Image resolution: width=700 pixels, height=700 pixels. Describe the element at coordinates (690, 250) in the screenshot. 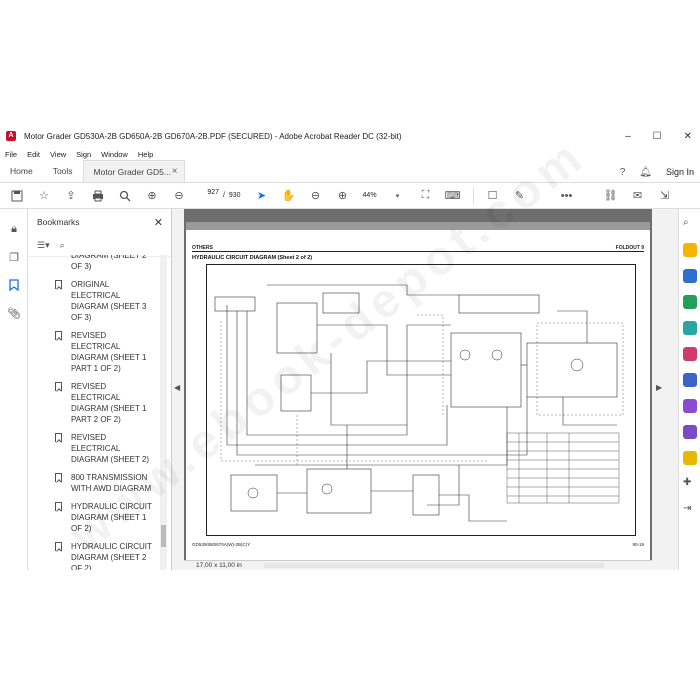

I see `comment-tool-icon` at that location.